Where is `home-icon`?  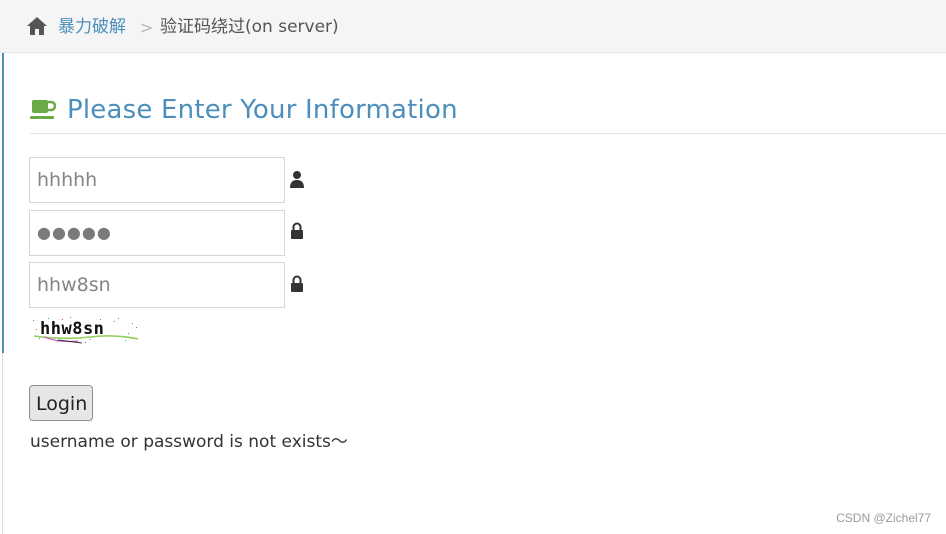
home-icon is located at coordinates (37, 26).